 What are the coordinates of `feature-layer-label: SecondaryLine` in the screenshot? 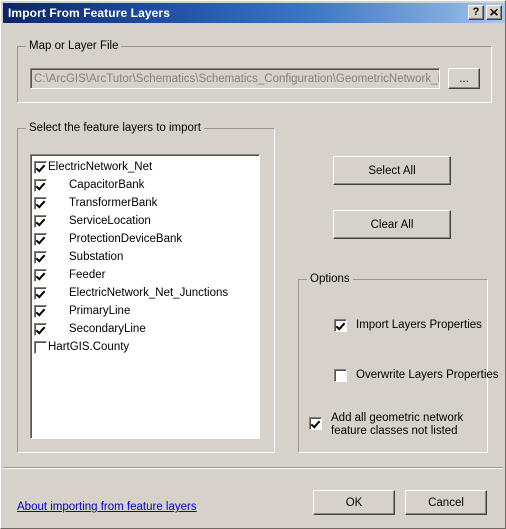 It's located at (107, 329).